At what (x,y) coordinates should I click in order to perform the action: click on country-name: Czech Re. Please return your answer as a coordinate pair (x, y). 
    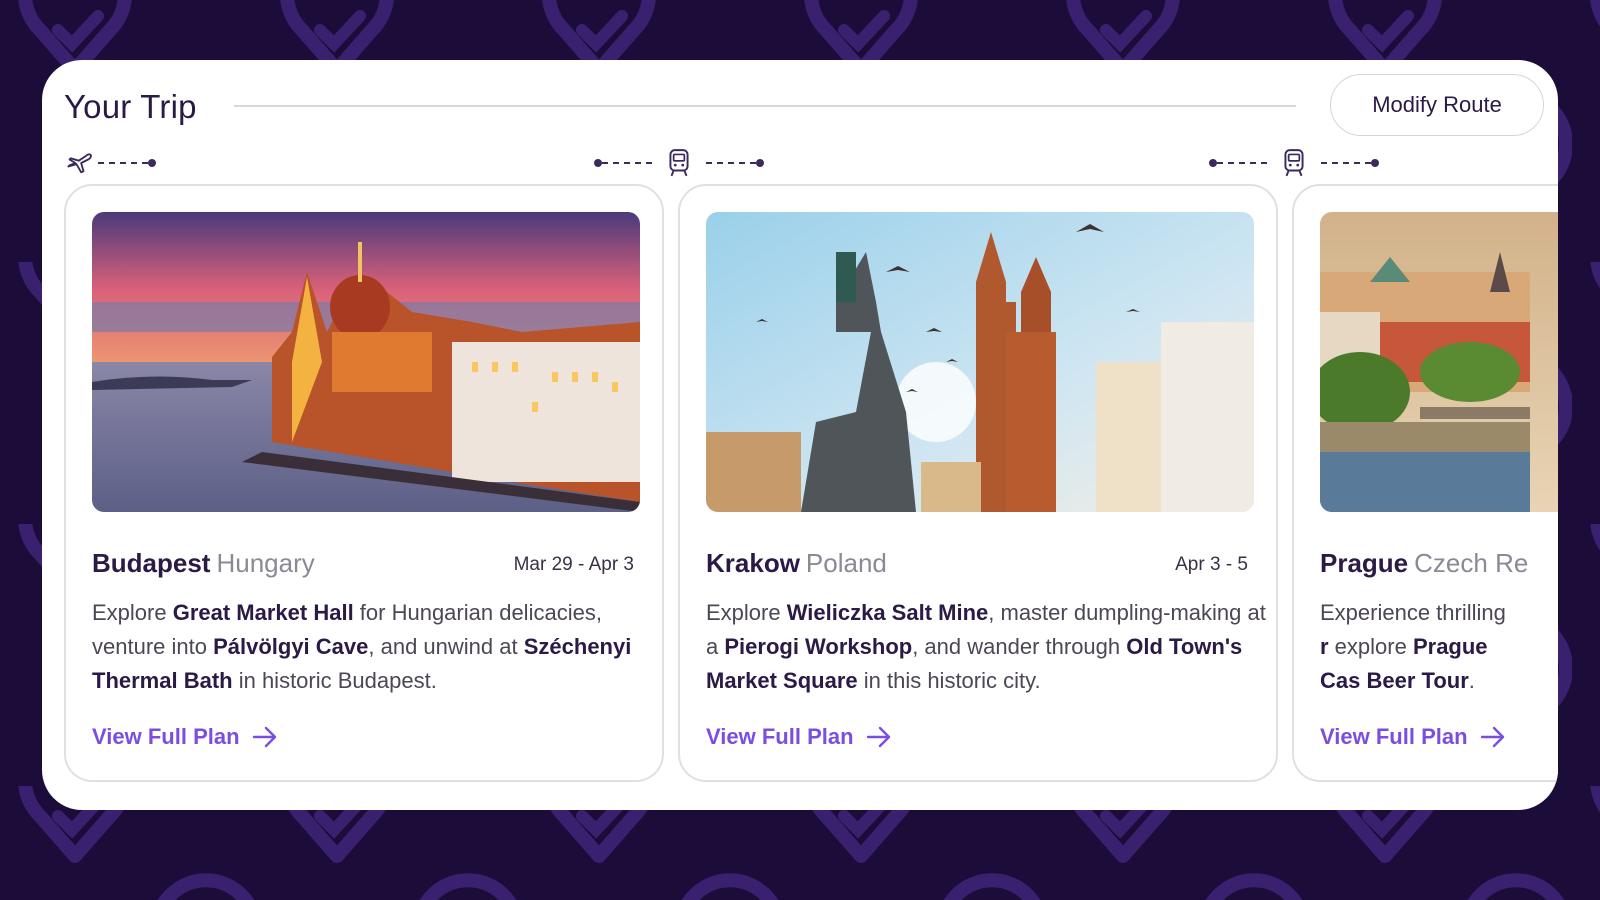
    Looking at the image, I should click on (1471, 563).